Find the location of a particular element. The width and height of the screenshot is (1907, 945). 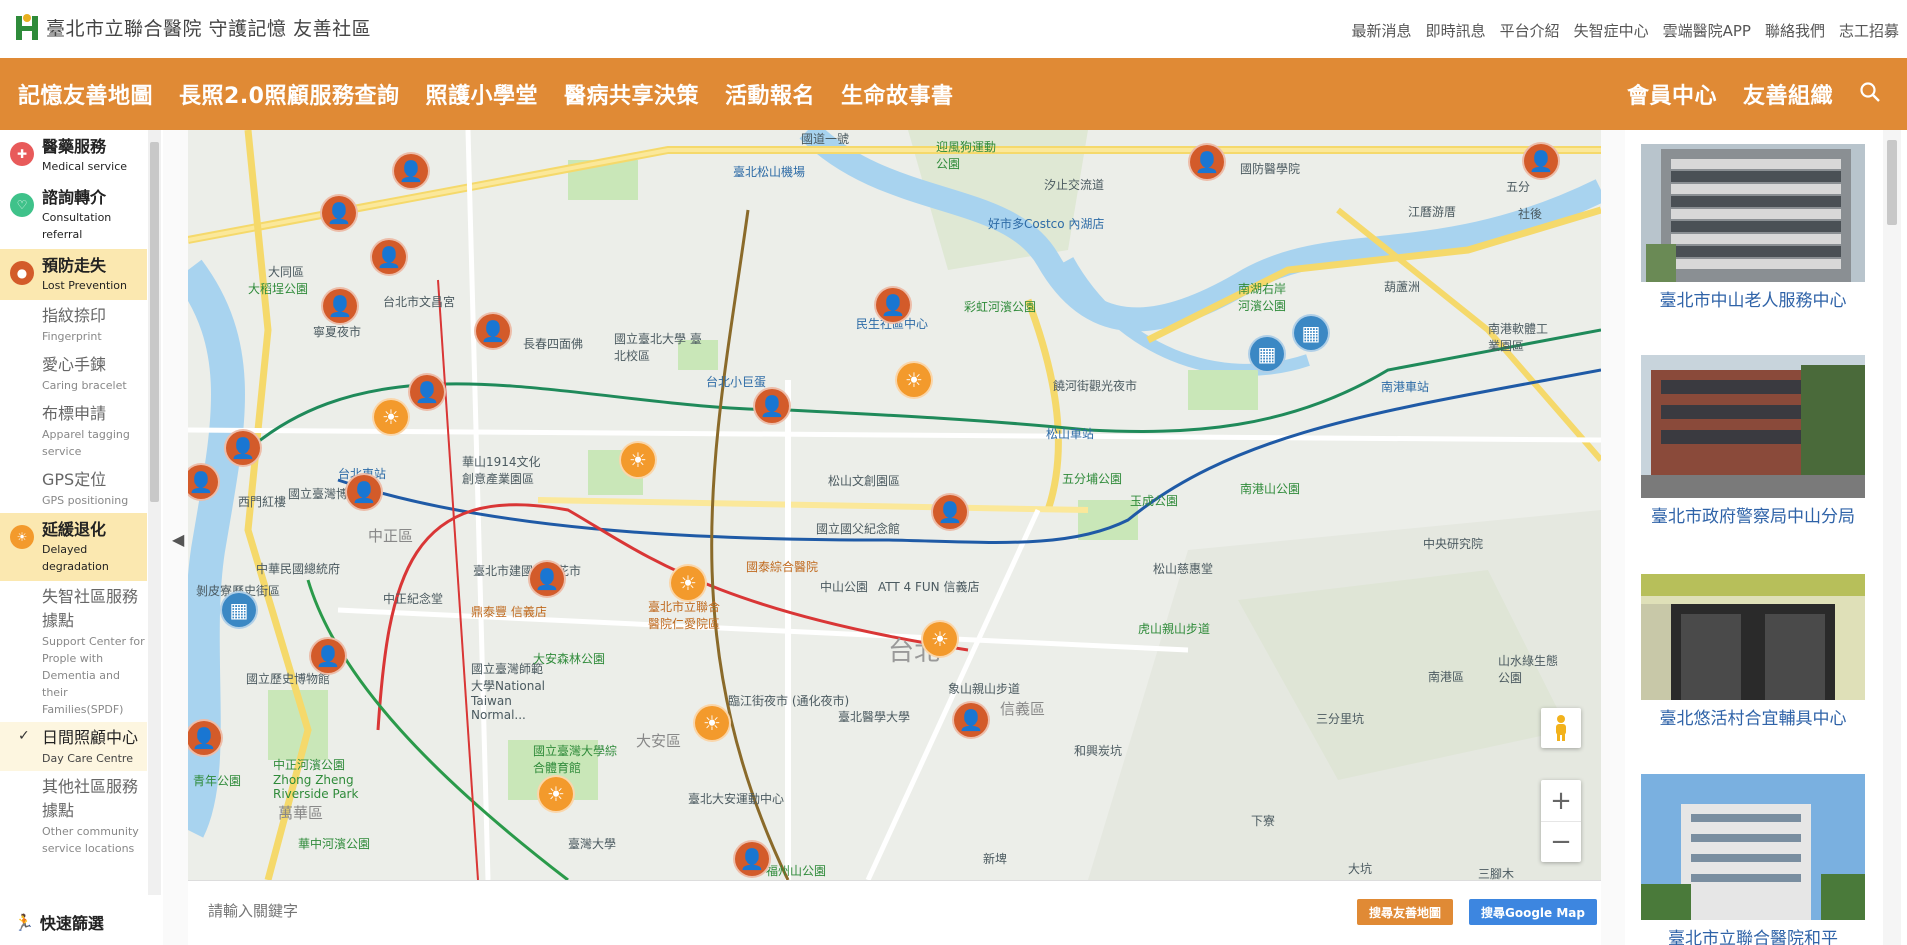

map-label: ATT 4 FUN 信義店 is located at coordinates (929, 587).